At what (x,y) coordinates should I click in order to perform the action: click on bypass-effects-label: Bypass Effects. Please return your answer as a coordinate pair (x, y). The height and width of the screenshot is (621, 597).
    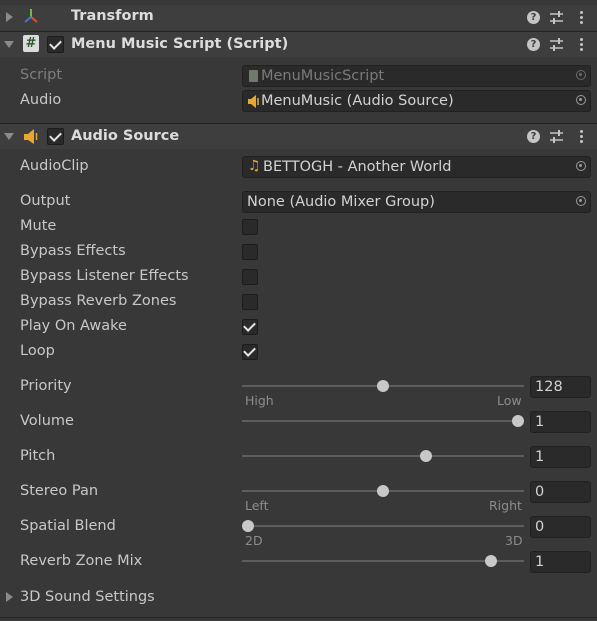
    Looking at the image, I should click on (73, 251).